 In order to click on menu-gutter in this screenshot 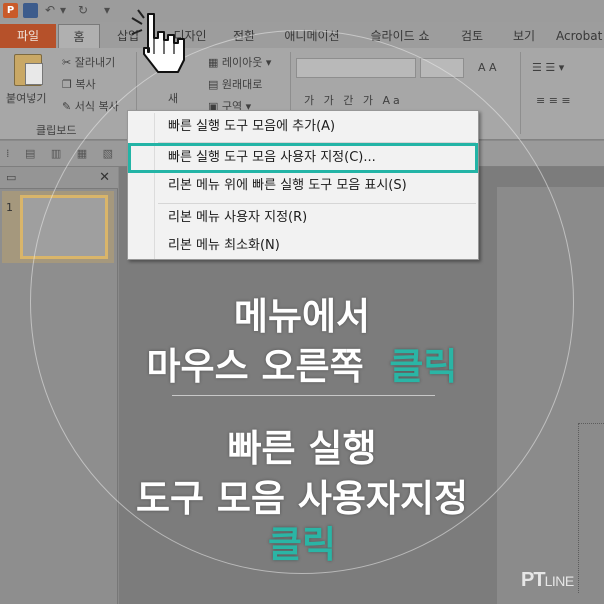, I will do `click(154, 186)`.